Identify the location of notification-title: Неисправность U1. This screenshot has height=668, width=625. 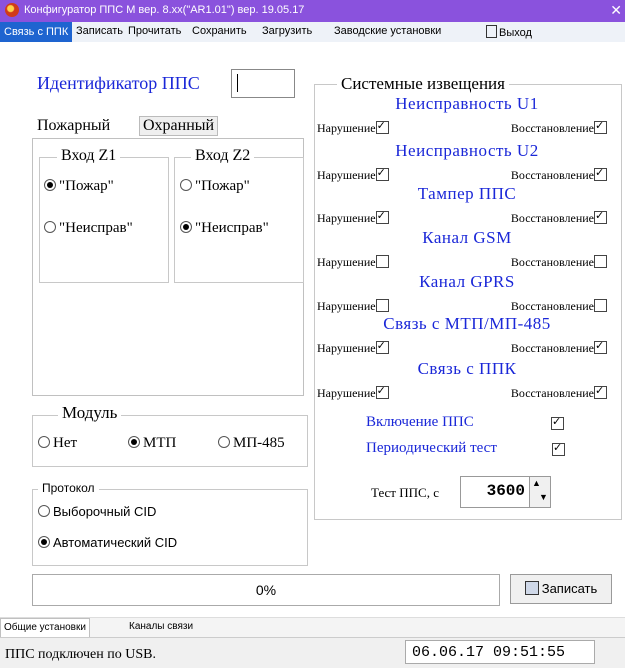
(467, 103).